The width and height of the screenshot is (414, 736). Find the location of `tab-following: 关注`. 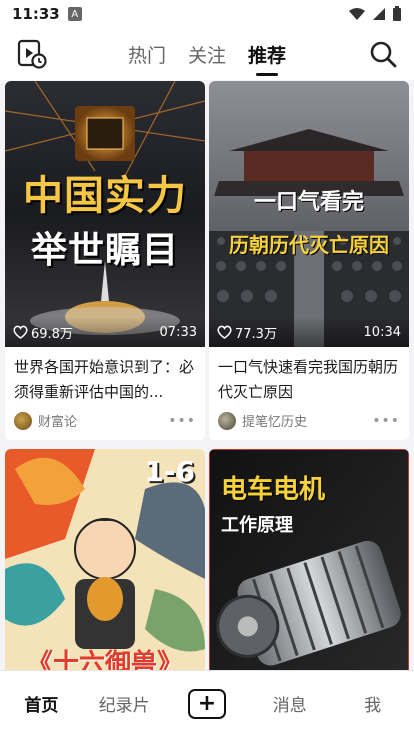

tab-following: 关注 is located at coordinates (207, 54).